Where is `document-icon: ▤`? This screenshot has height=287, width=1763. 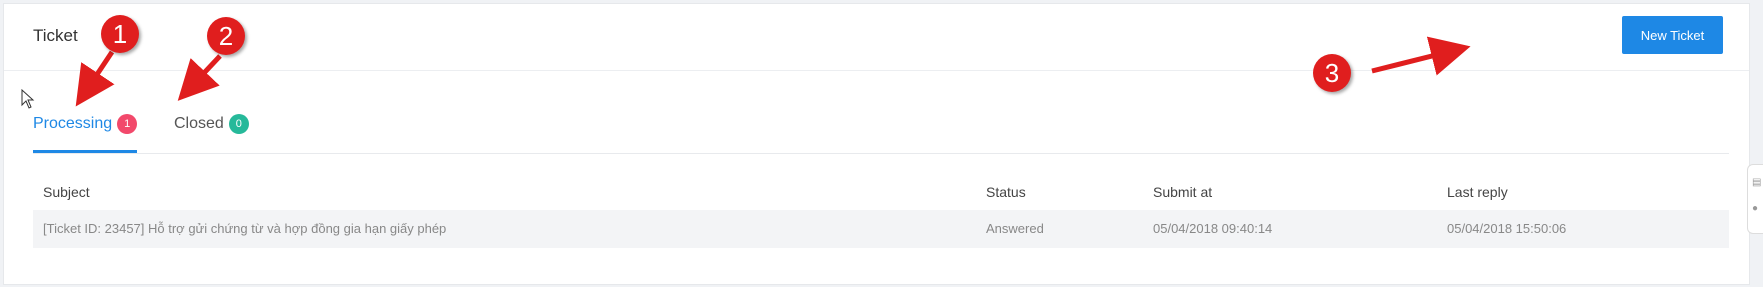 document-icon: ▤ is located at coordinates (1757, 182).